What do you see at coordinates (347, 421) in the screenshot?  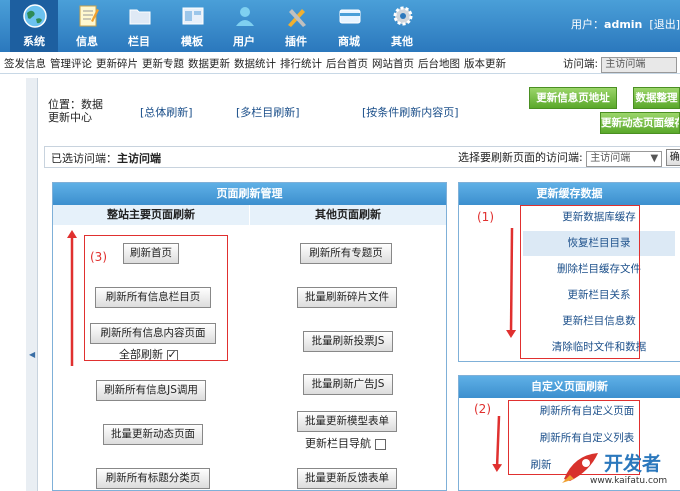 I see `batch-update-model-form-button: 批量更新模型表单` at bounding box center [347, 421].